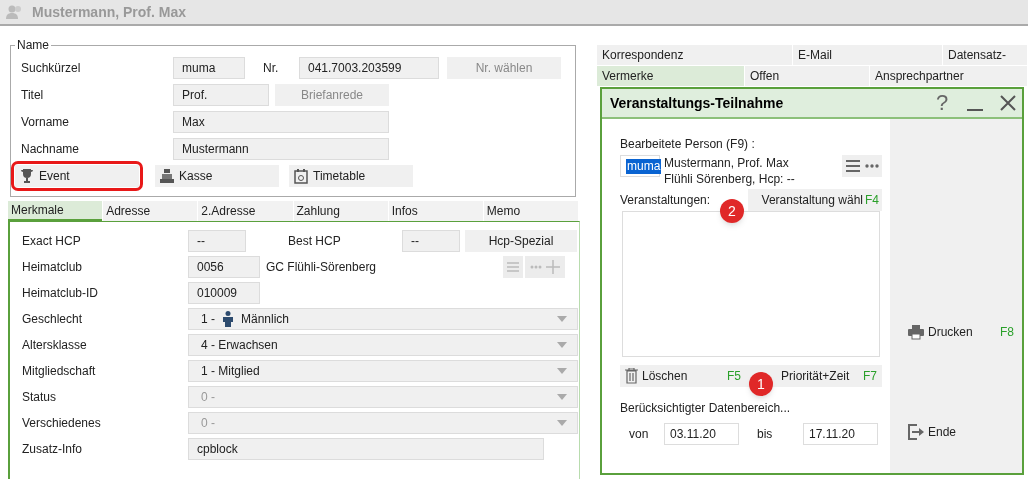  I want to click on date-field: 17.11.20, so click(840, 434).